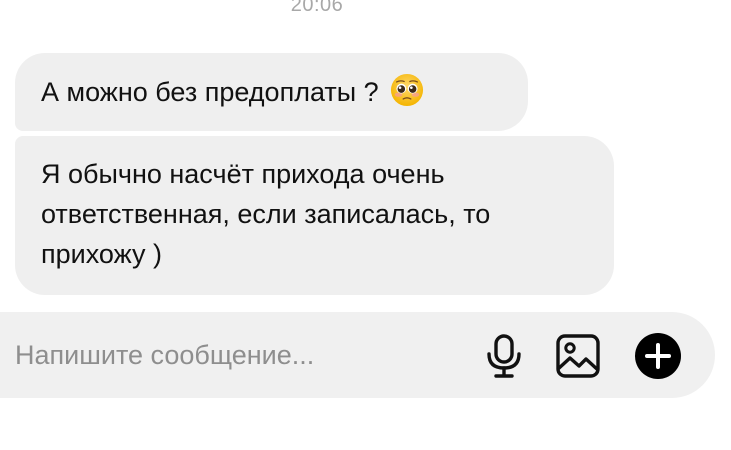 The width and height of the screenshot is (731, 450). I want to click on gallery-icon, so click(578, 356).